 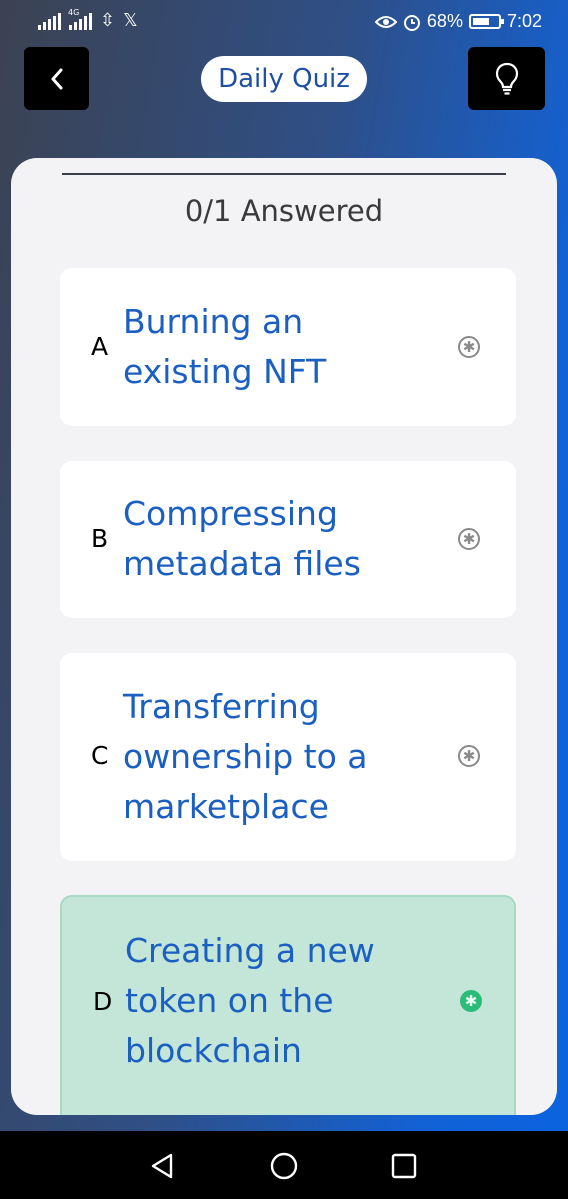 I want to click on option-text-line: existing NFT, so click(x=225, y=371).